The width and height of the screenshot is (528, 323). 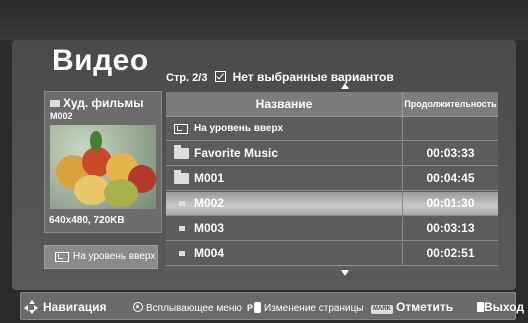 What do you see at coordinates (450, 178) in the screenshot?
I see `list-item-duration: 00:04:45` at bounding box center [450, 178].